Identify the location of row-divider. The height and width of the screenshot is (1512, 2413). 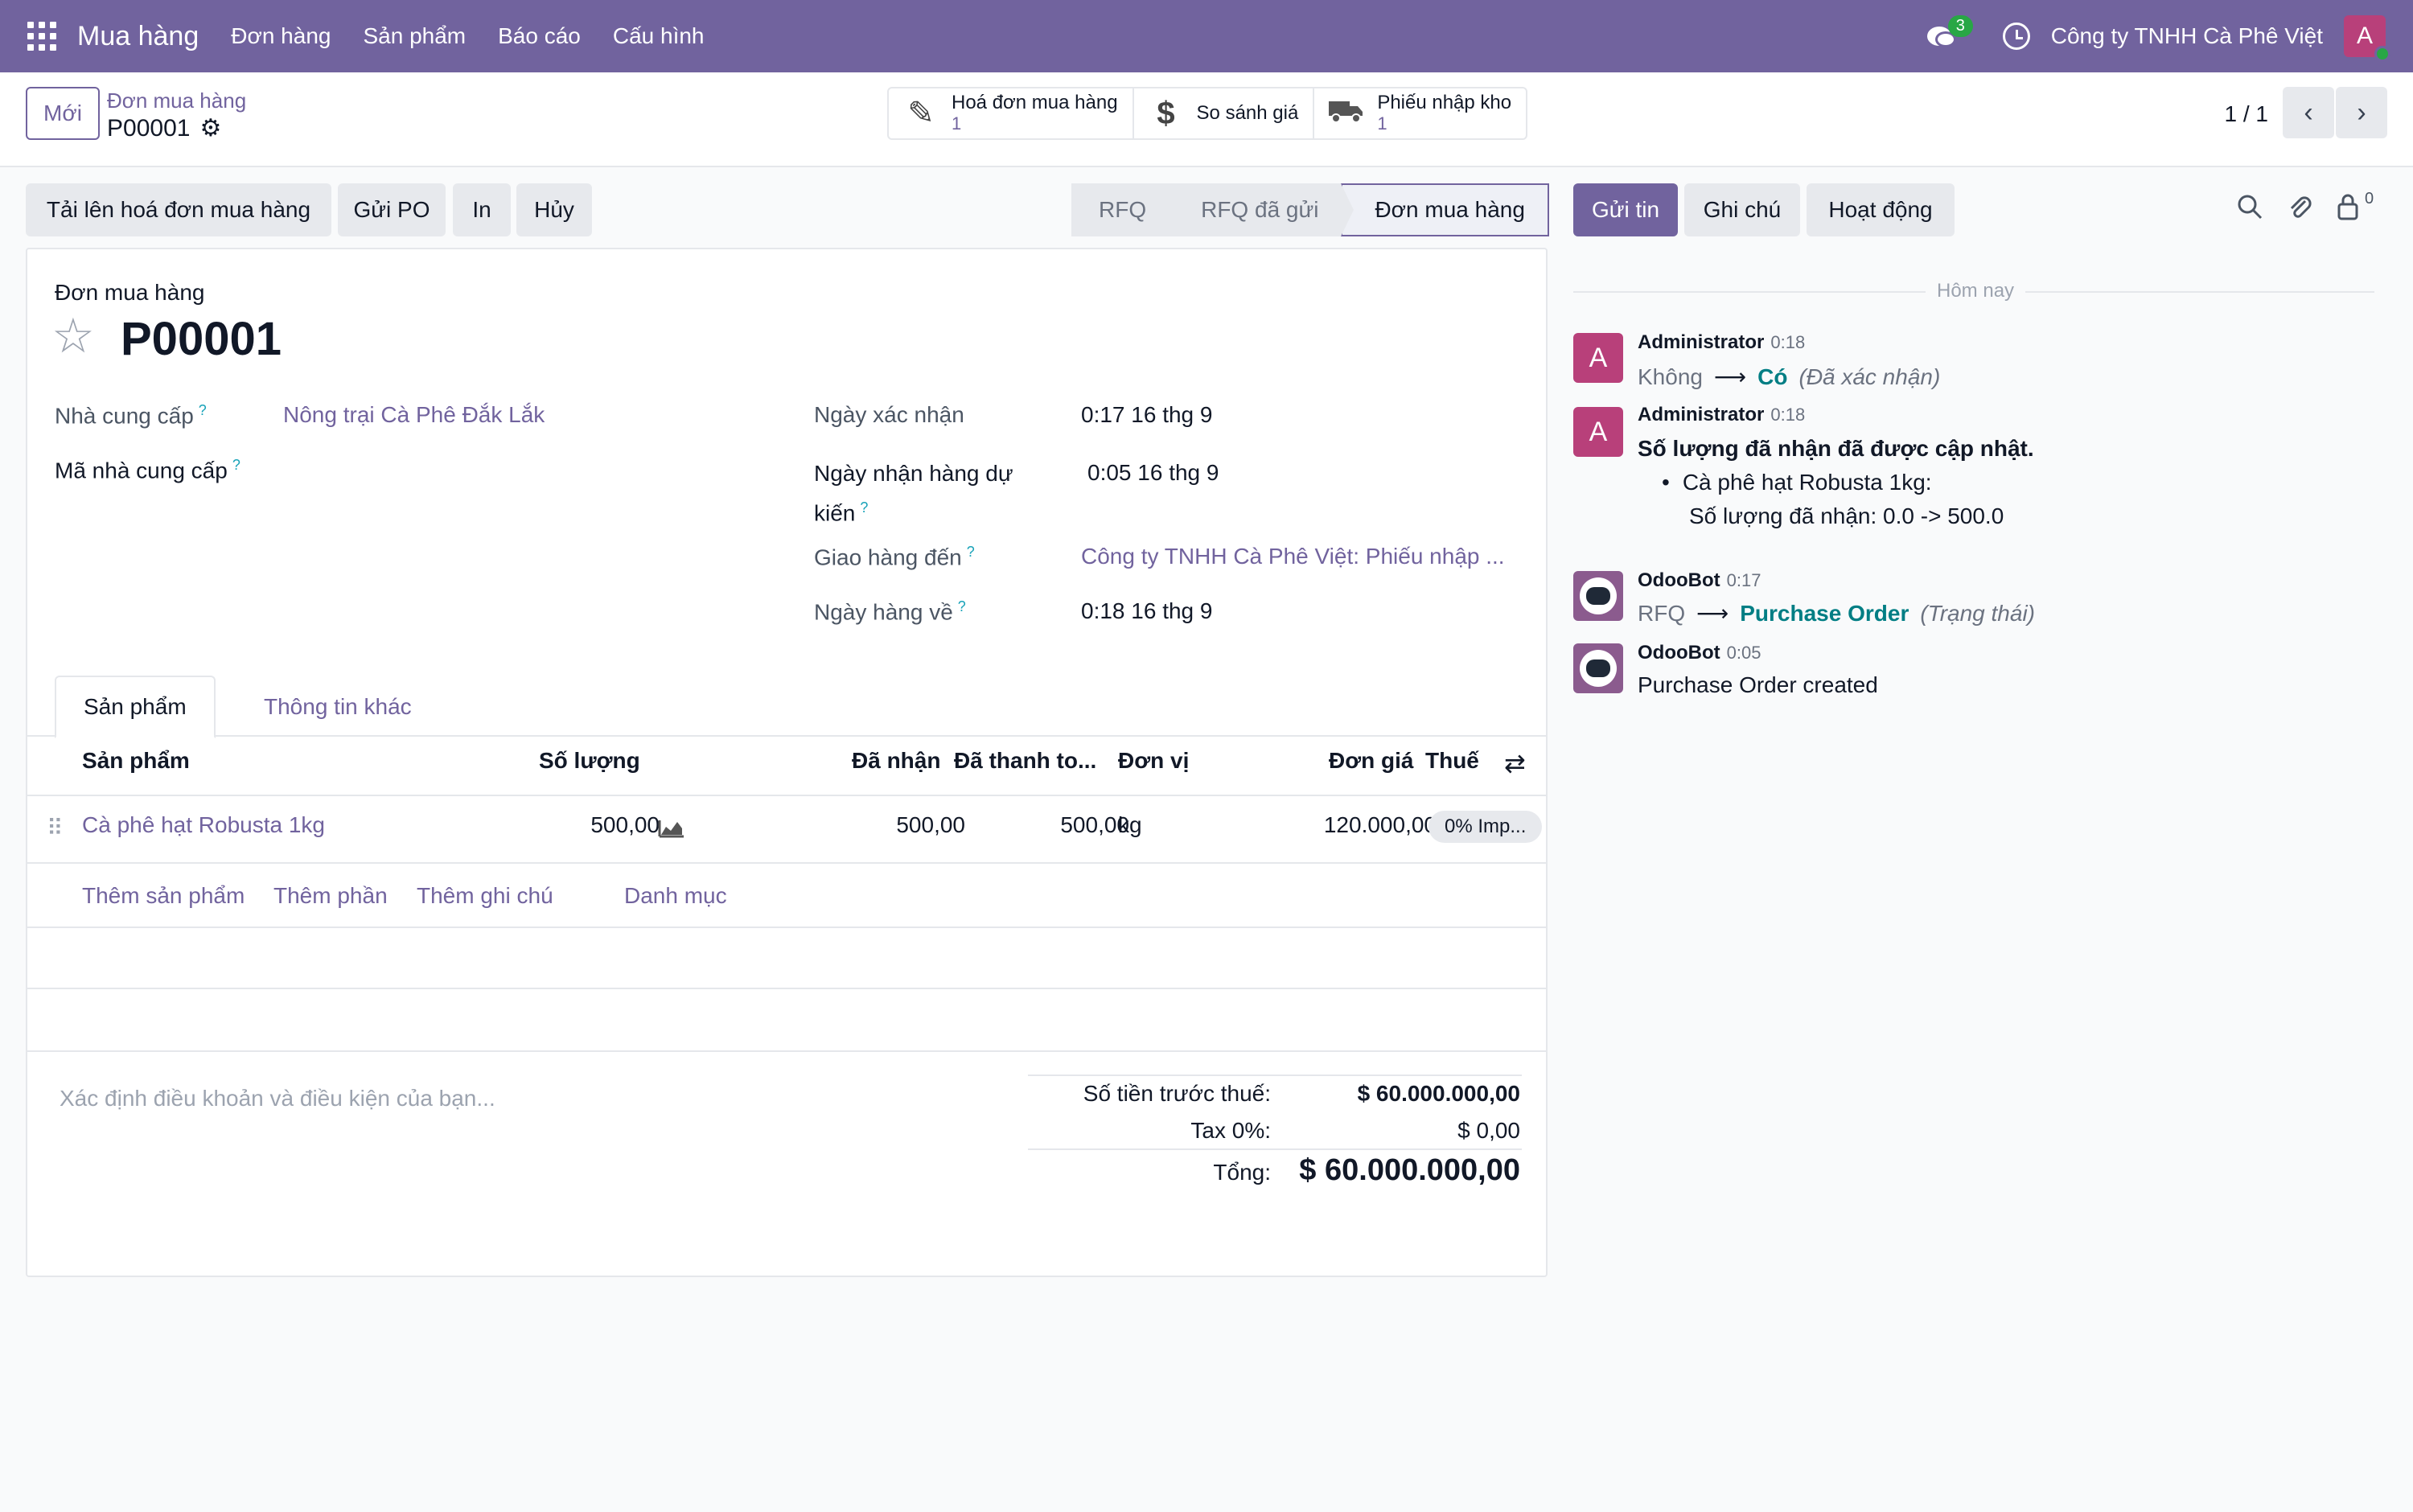
(786, 1051).